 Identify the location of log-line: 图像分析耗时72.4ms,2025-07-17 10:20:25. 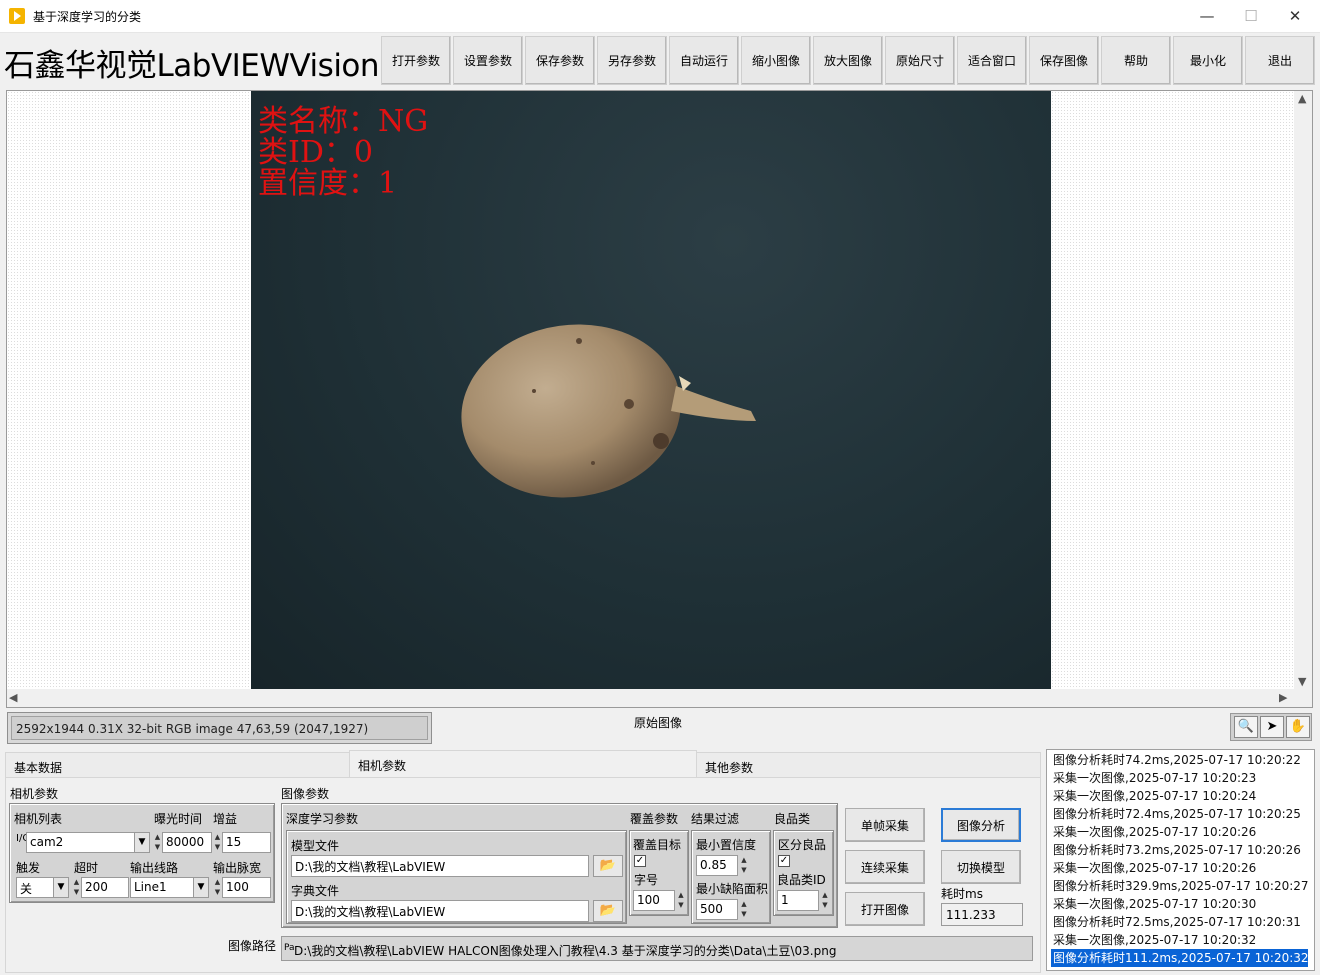
(1180, 814).